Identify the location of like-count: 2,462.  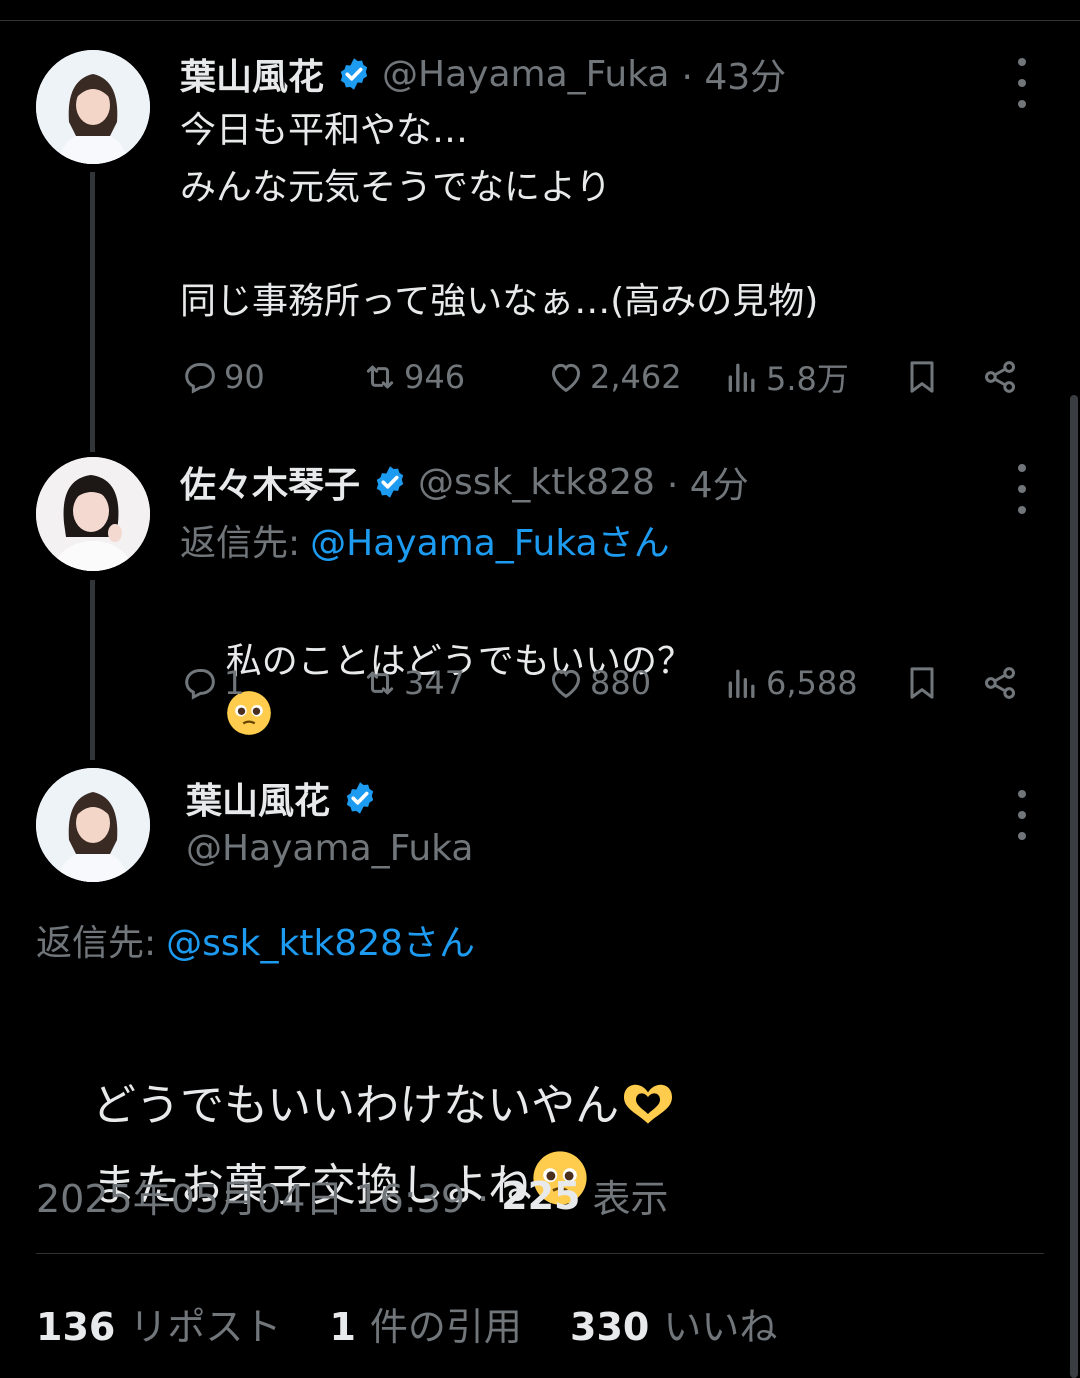
(636, 377).